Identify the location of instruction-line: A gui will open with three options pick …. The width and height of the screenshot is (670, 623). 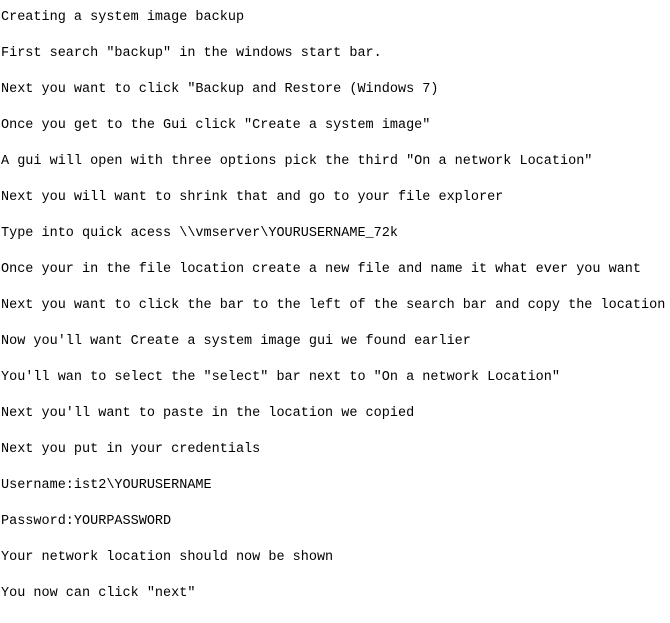
(297, 161).